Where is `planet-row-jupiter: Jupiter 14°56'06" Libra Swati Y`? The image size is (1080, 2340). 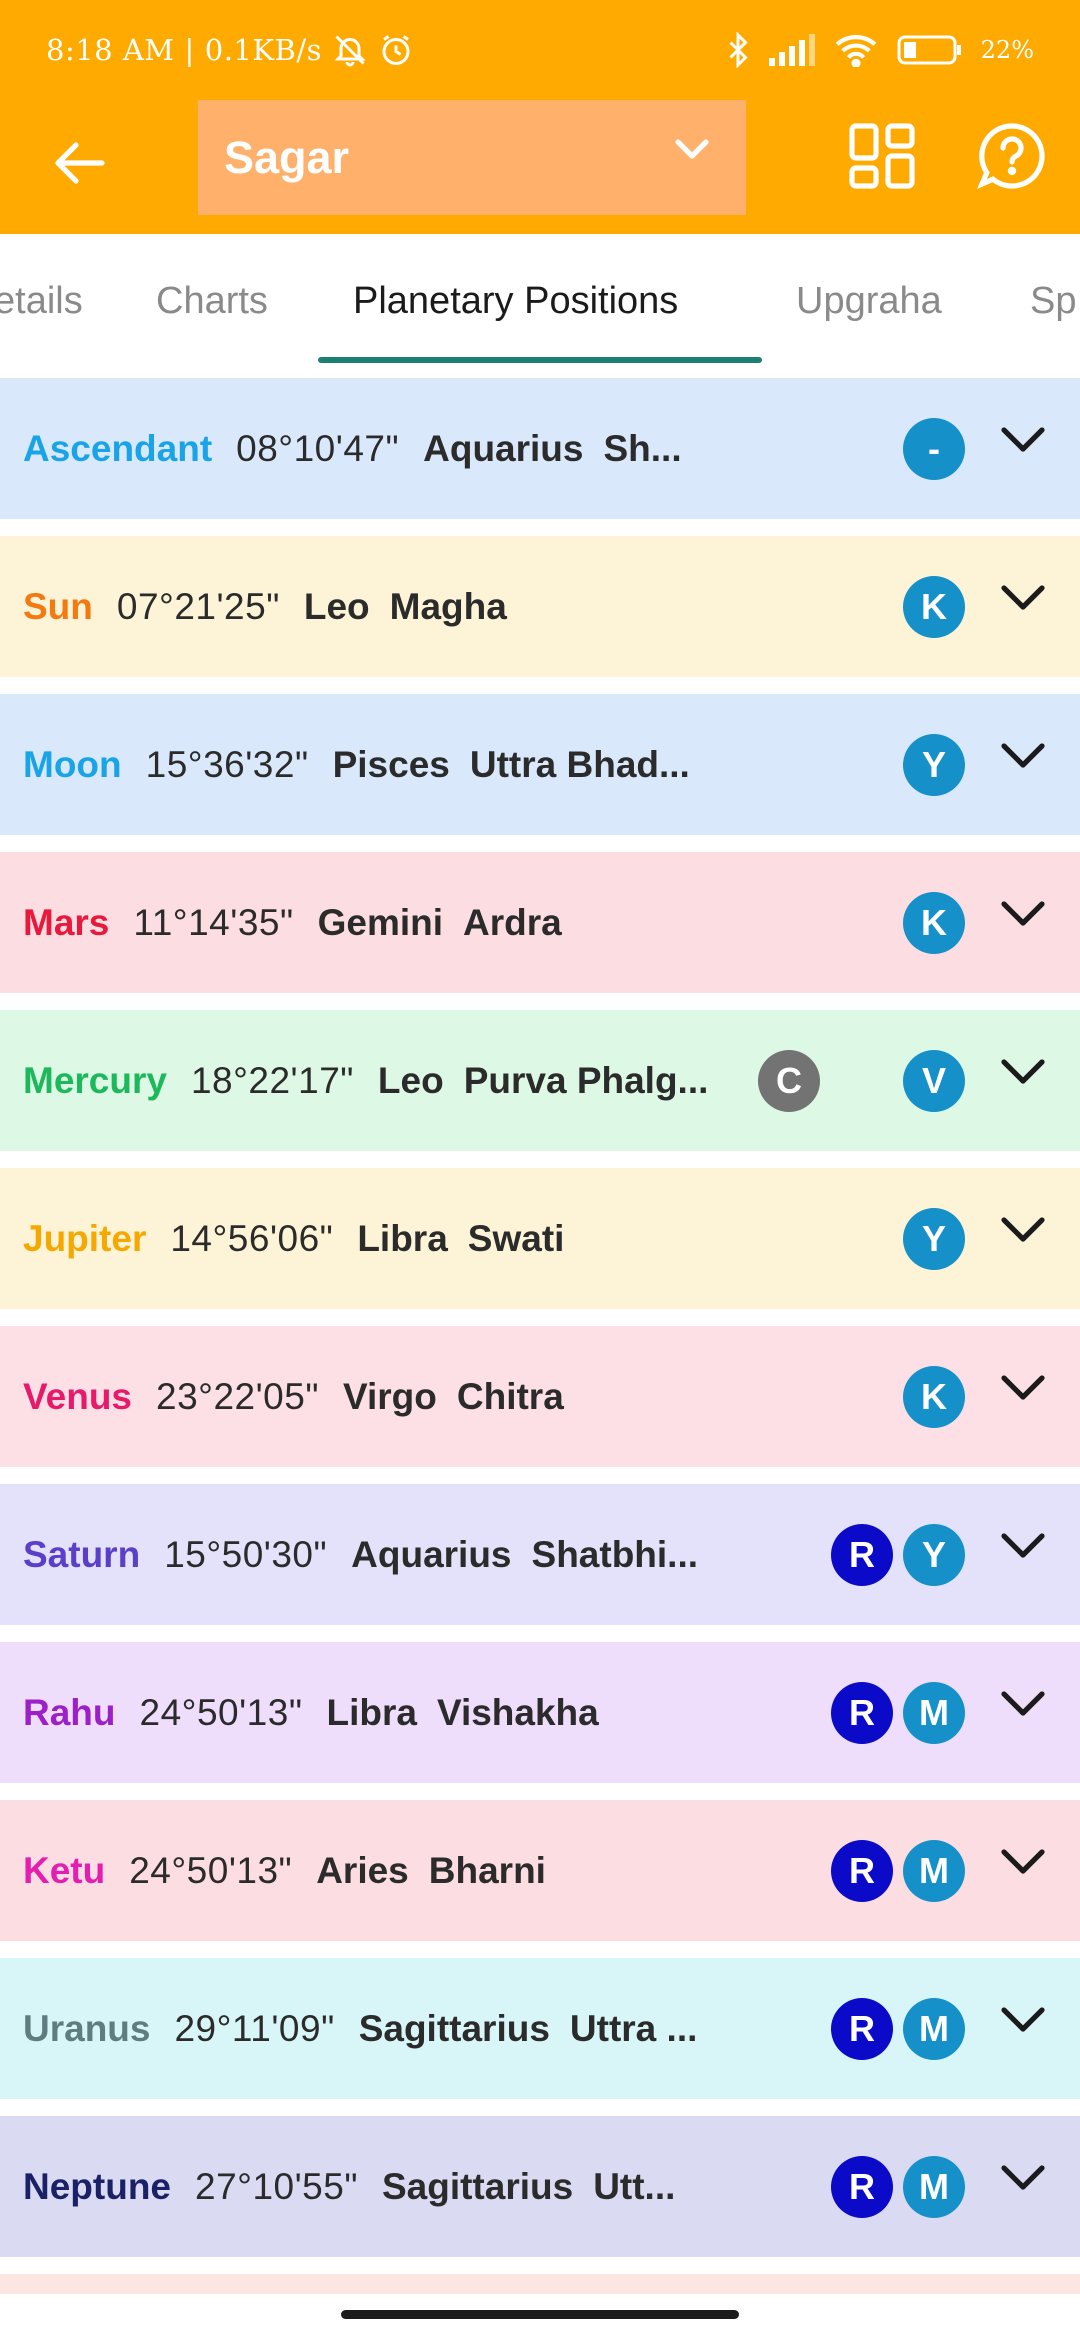 planet-row-jupiter: Jupiter 14°56'06" Libra Swati Y is located at coordinates (540, 1238).